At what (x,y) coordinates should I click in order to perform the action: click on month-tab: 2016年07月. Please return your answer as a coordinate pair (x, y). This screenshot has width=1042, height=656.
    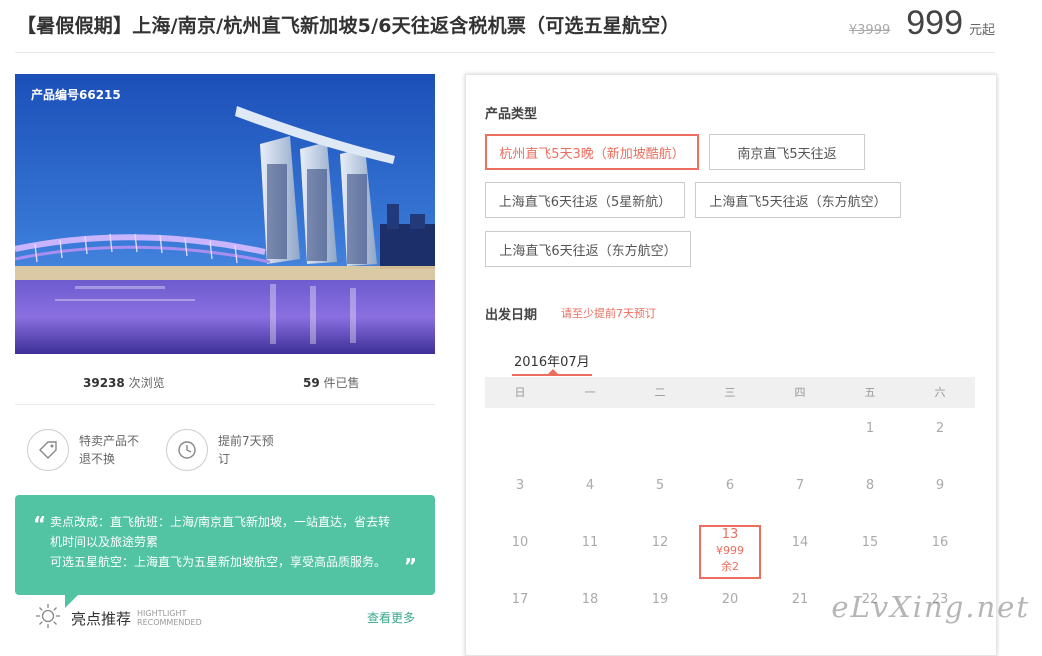
    Looking at the image, I should click on (552, 360).